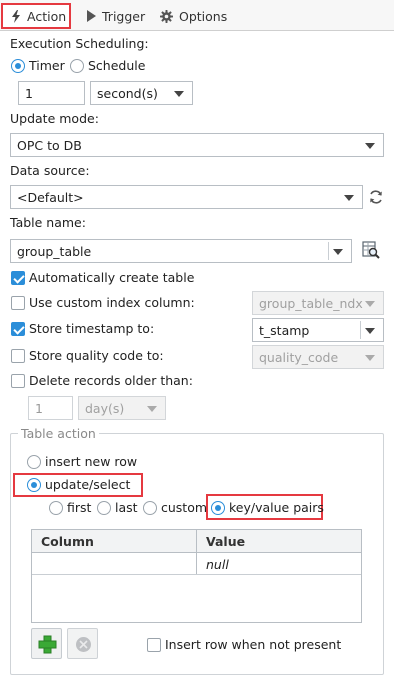 The width and height of the screenshot is (394, 687). What do you see at coordinates (203, 16) in the screenshot?
I see `tab-options-label: Options` at bounding box center [203, 16].